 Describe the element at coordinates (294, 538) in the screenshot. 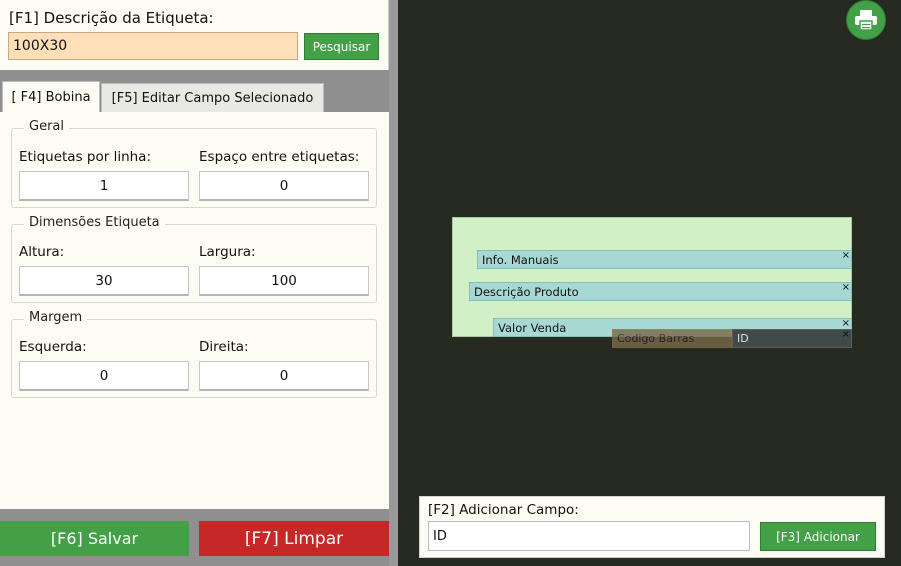

I see `clear-button: [F7] Limpar` at that location.